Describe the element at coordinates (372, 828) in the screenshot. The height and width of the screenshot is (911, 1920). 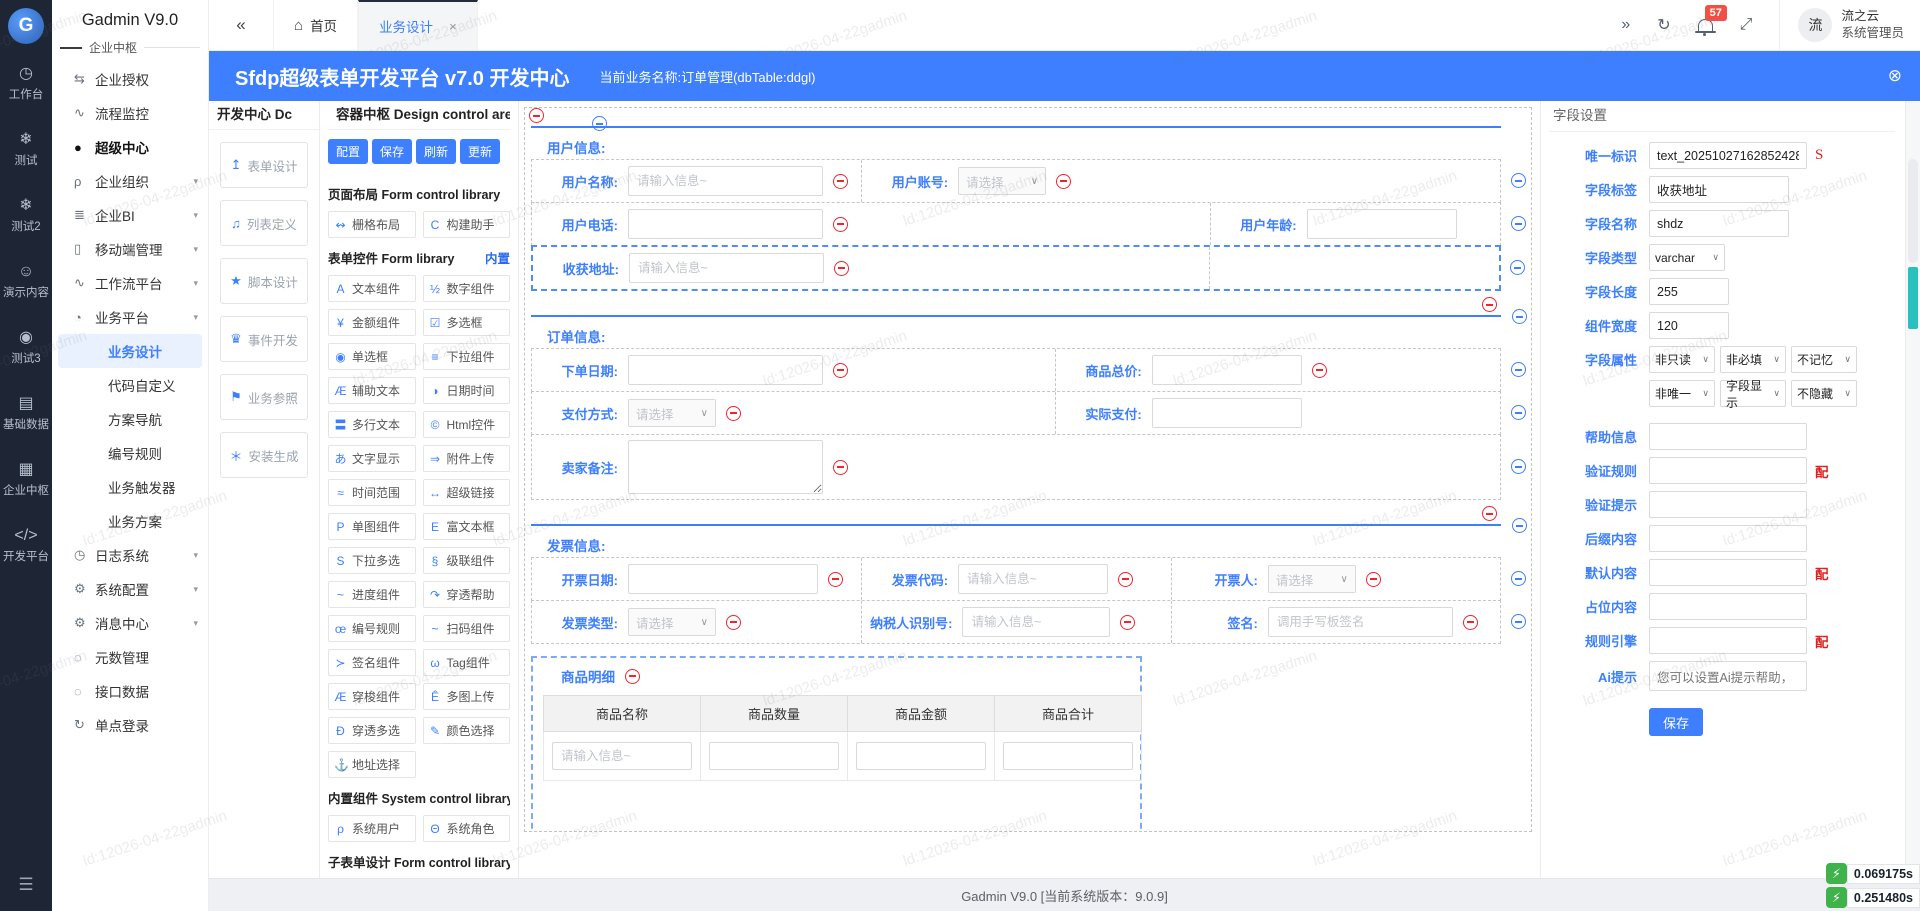
I see `control-item: ρ 系统用户` at that location.